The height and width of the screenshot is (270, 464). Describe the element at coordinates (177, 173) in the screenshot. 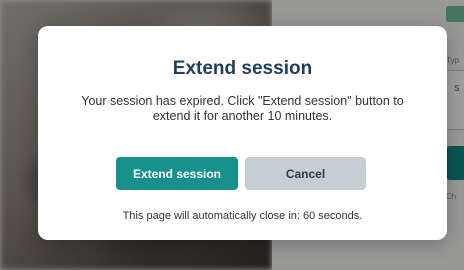

I see `extend-session-button: Extend session` at that location.